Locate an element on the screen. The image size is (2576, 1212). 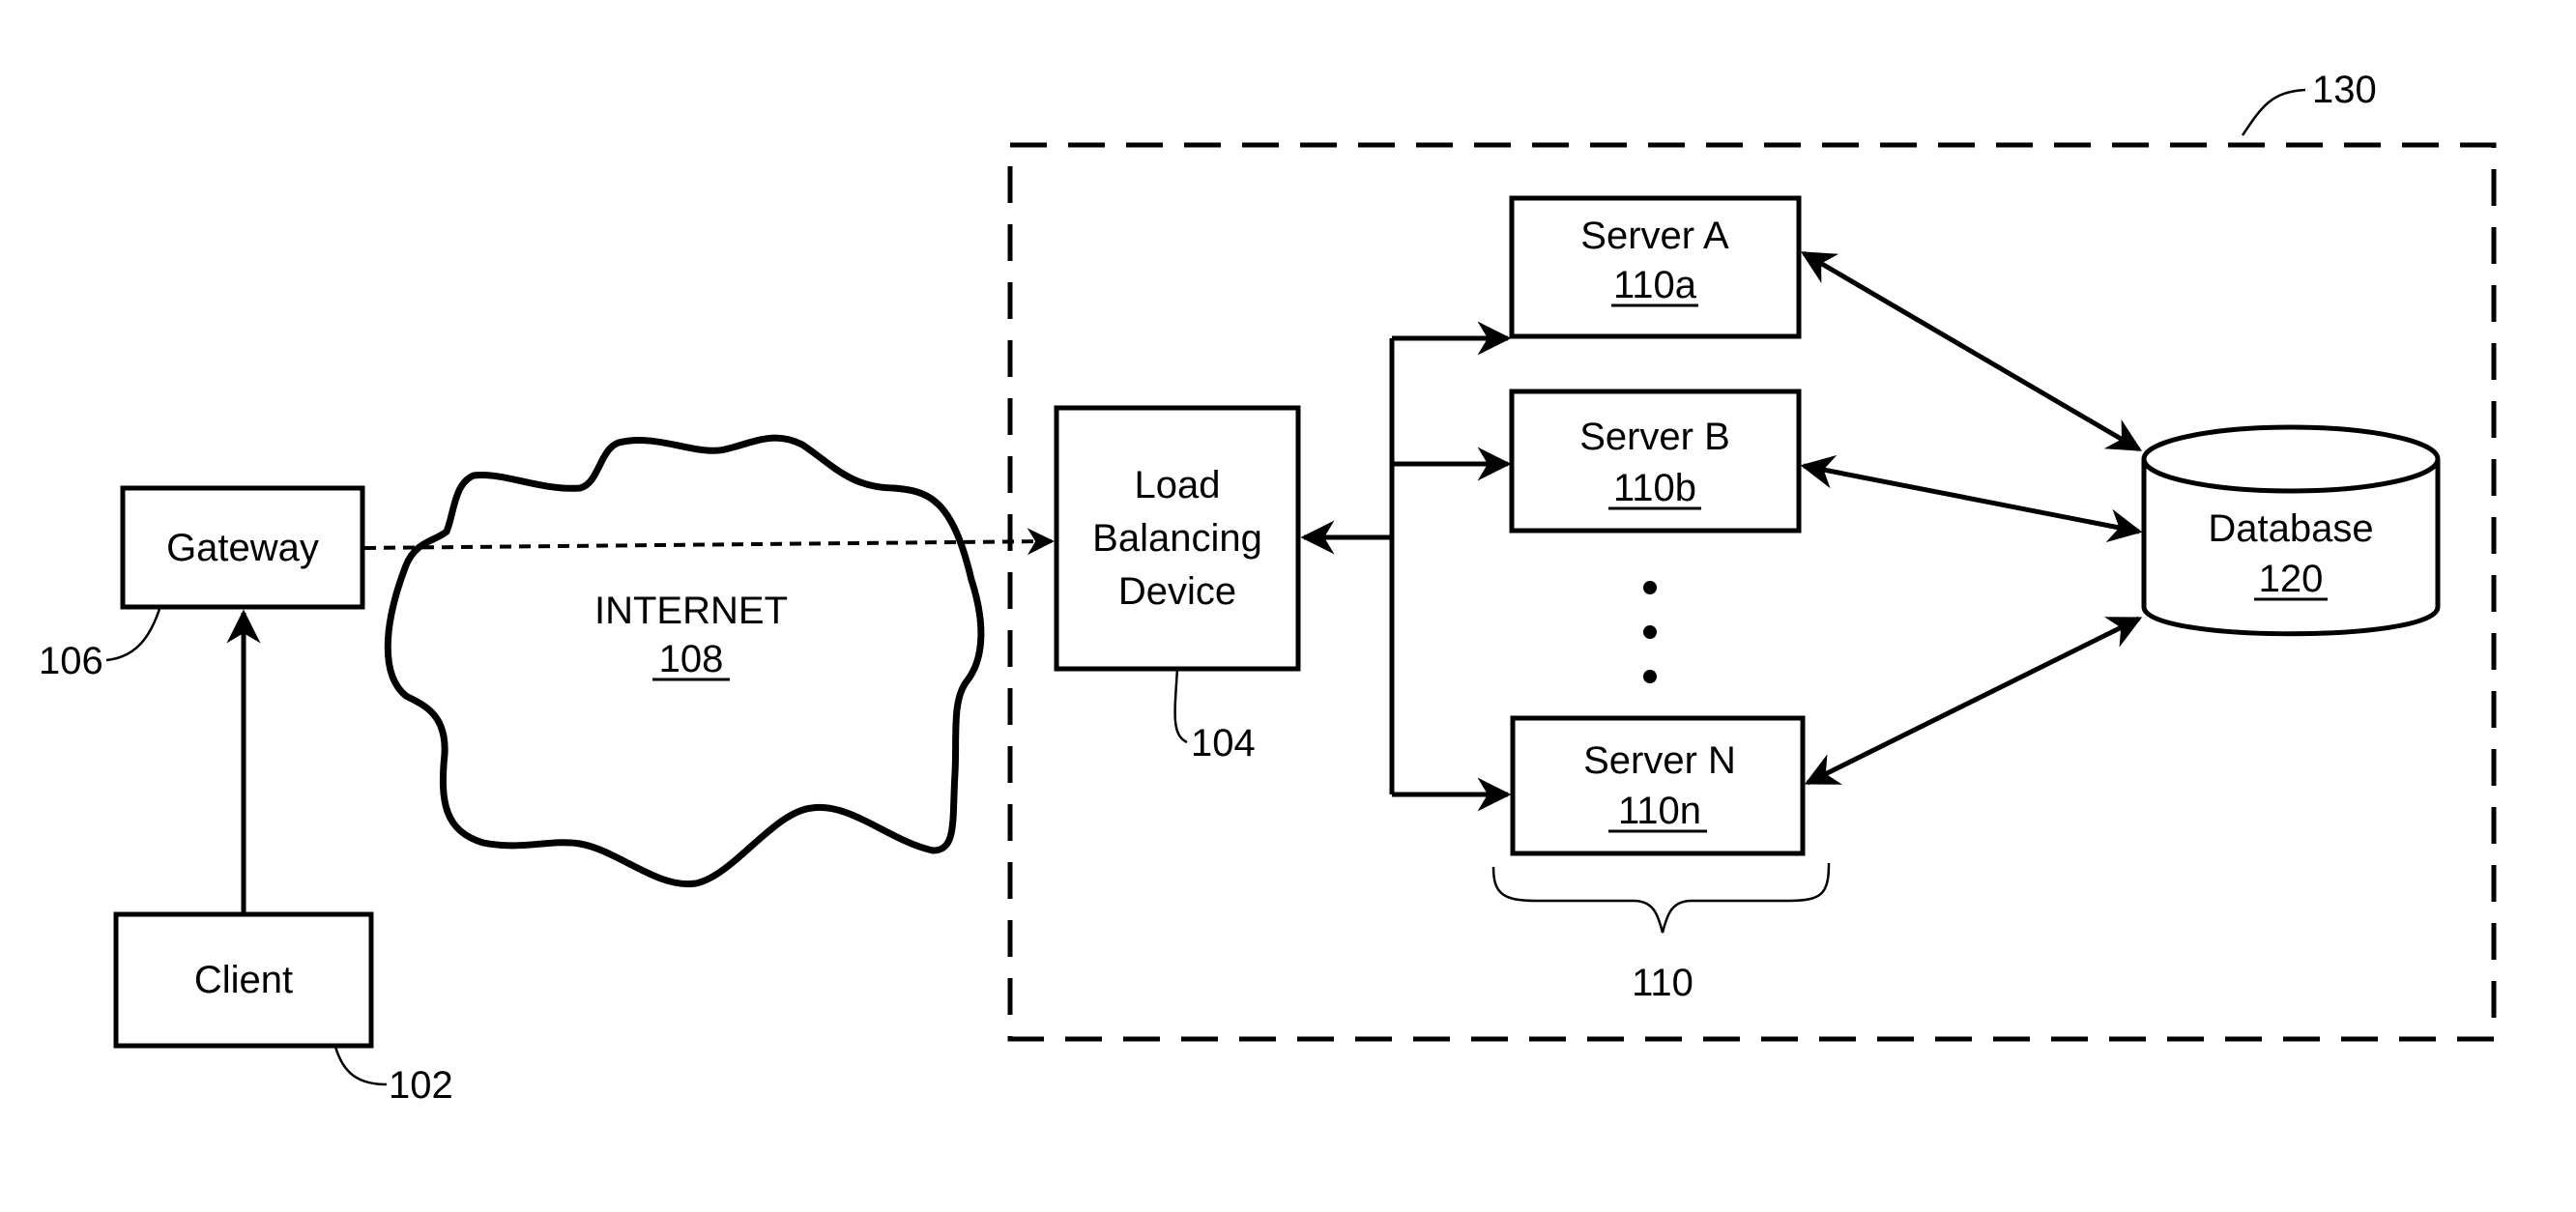
database-ref: 120 is located at coordinates (2291, 579).